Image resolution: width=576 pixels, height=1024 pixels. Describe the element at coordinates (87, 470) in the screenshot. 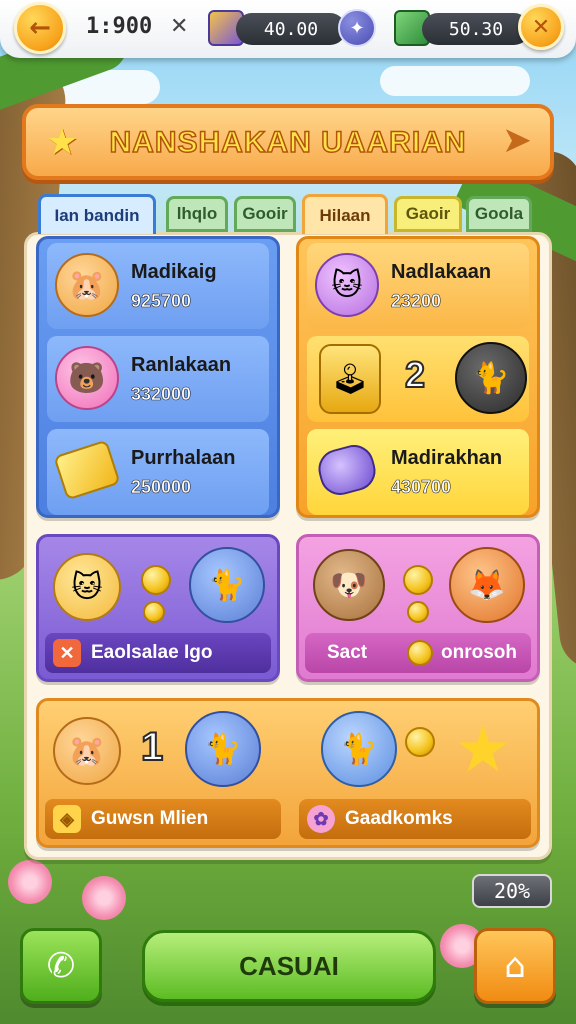

I see `gold-bar-icon` at that location.